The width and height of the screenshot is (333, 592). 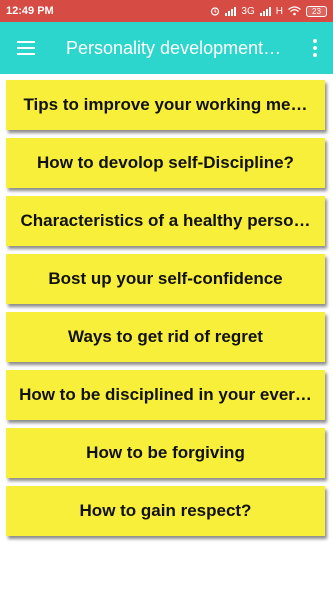 I want to click on topic-label: Ways to get rid of regret, so click(x=165, y=336).